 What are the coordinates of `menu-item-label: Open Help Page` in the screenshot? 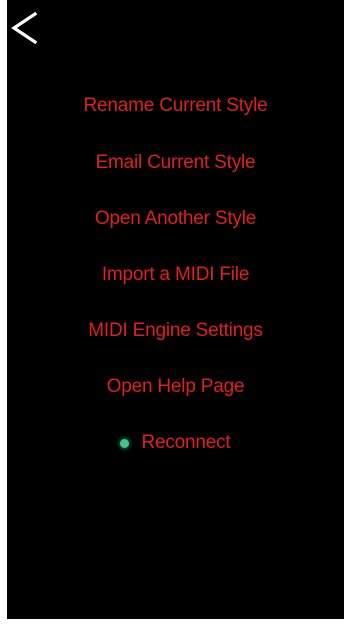 It's located at (175, 386).